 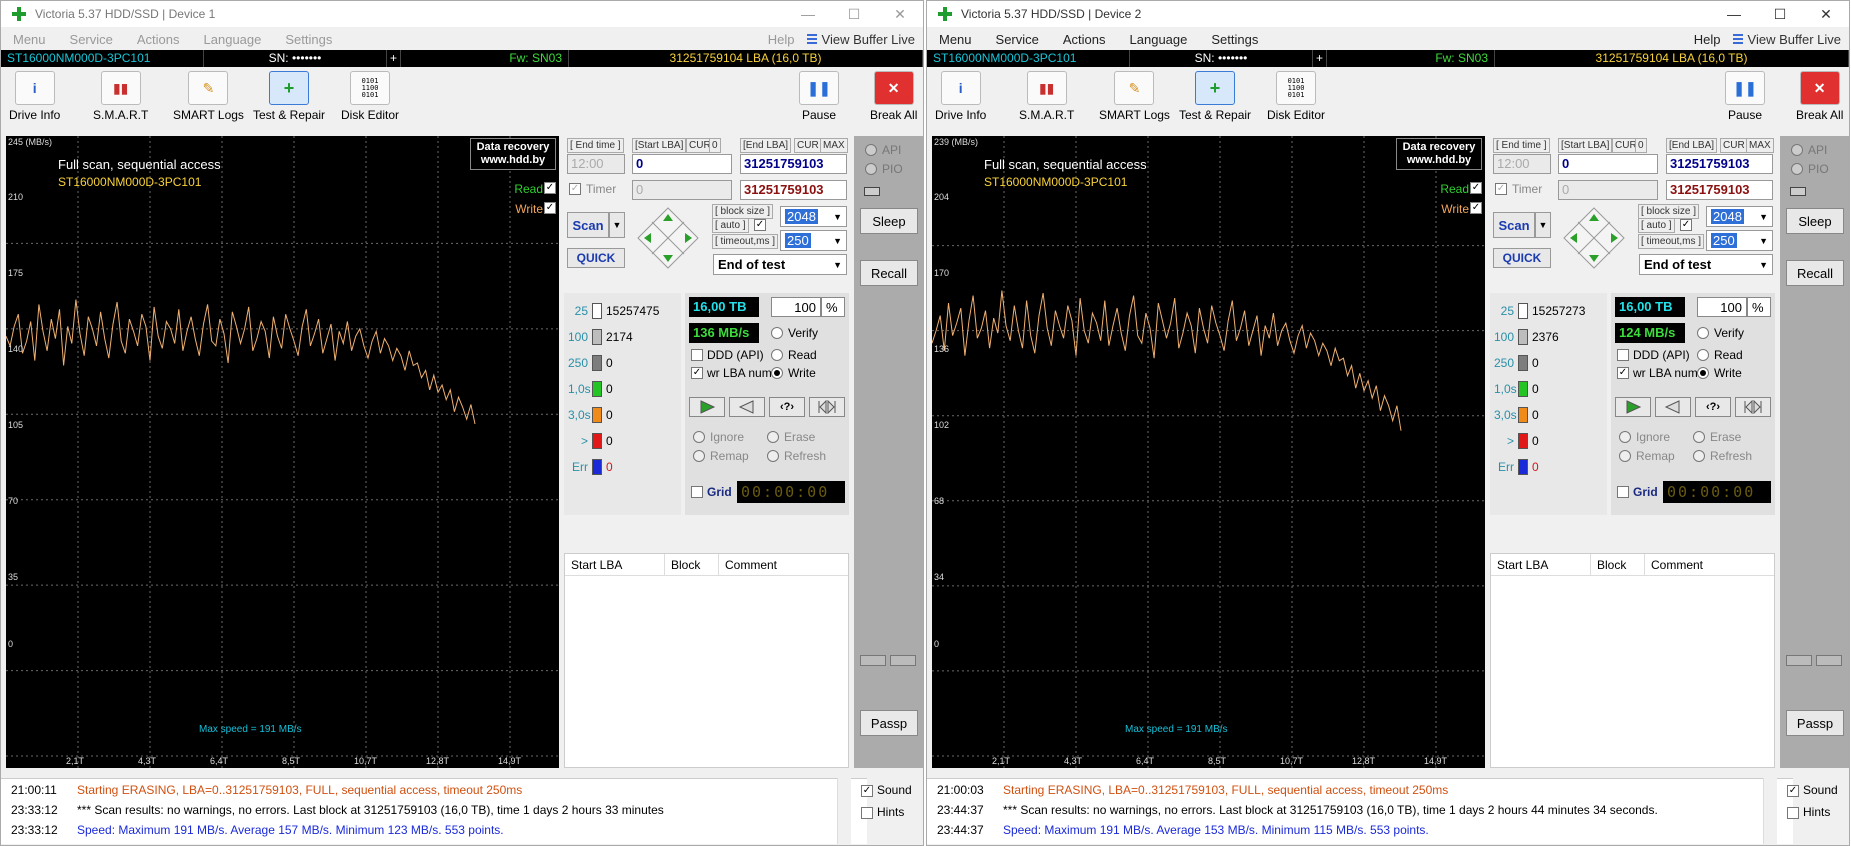 I want to click on end-of-test-select: End of test ▼, so click(x=780, y=264).